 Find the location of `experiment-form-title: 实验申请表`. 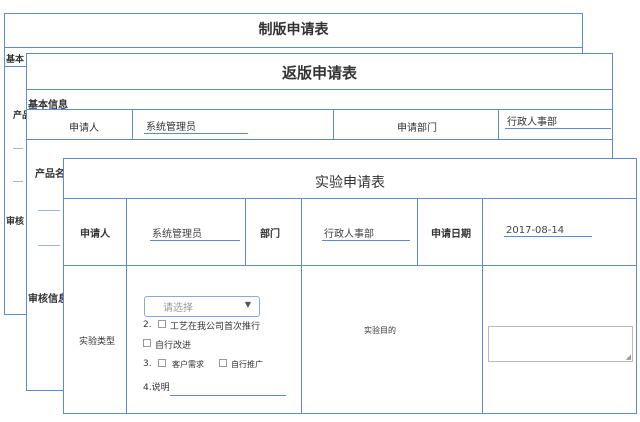

experiment-form-title: 实验申请表 is located at coordinates (350, 183).